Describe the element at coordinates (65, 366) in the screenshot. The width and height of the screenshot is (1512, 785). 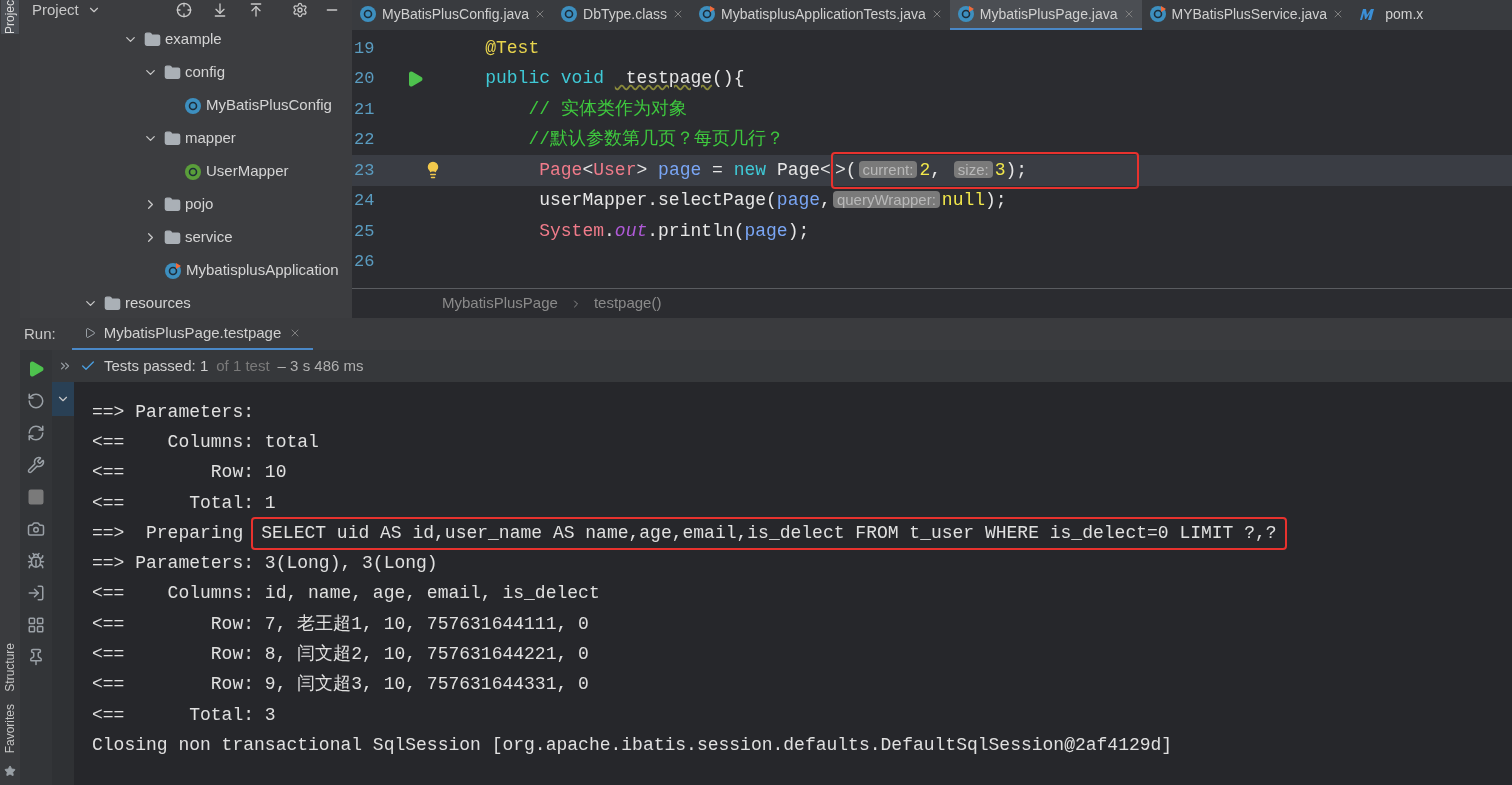
I see `expand-icon` at that location.